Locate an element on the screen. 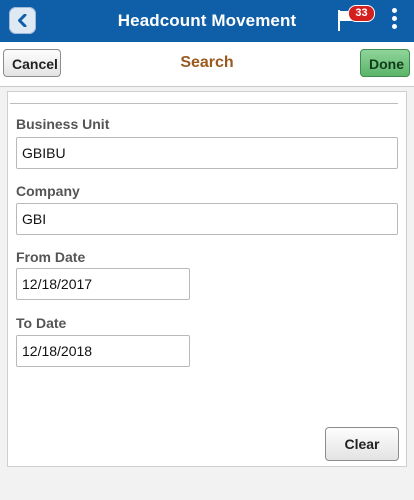 The height and width of the screenshot is (500, 414). more-options-icon is located at coordinates (395, 21).